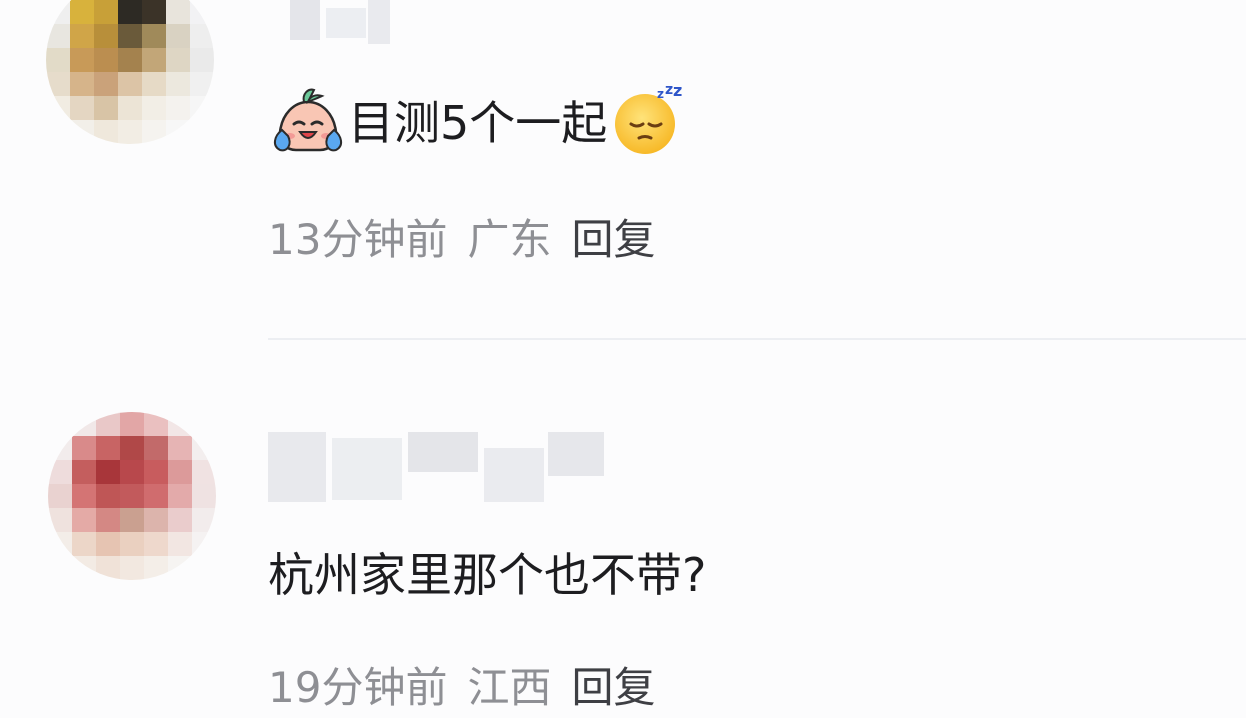 The width and height of the screenshot is (1246, 718). What do you see at coordinates (358, 687) in the screenshot?
I see `comment-time: 19分钟前` at bounding box center [358, 687].